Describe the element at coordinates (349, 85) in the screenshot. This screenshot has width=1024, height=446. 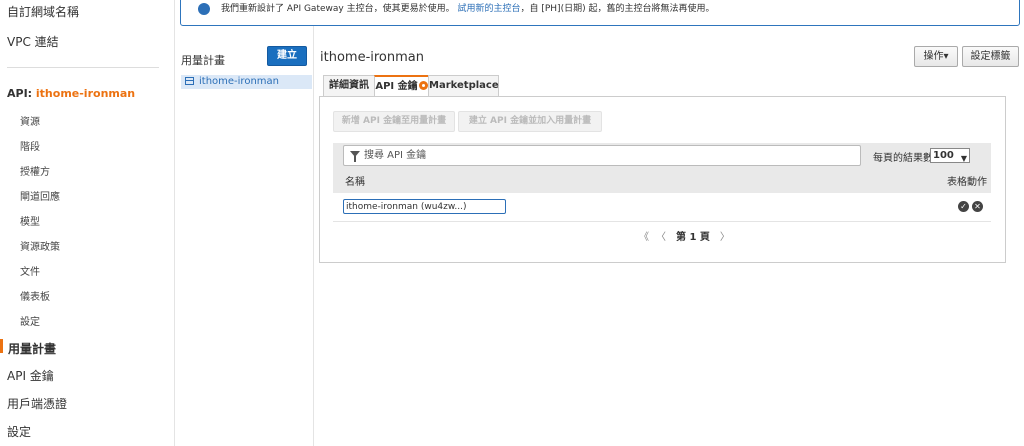
I see `tab-details: 詳細資訊` at that location.